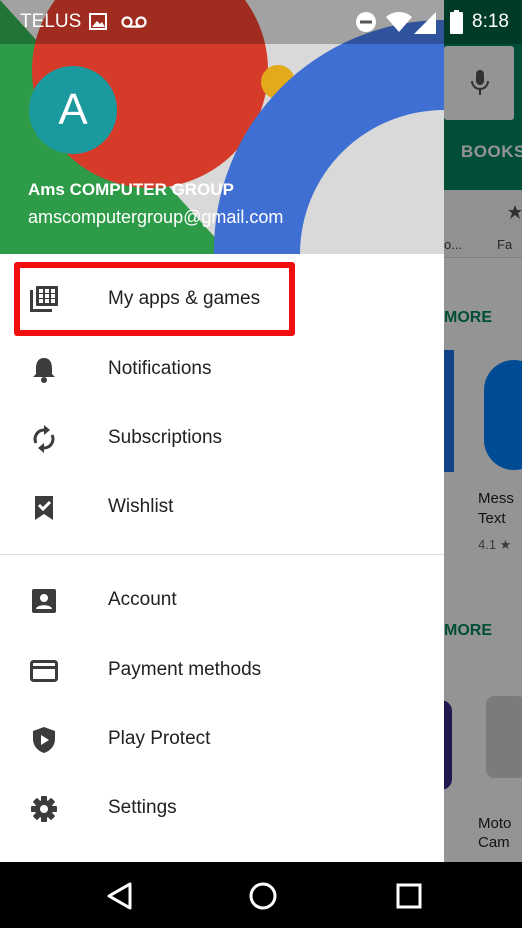 The image size is (522, 928). Describe the element at coordinates (222, 740) in the screenshot. I see `menu-item-play-protect: Play Protect` at that location.